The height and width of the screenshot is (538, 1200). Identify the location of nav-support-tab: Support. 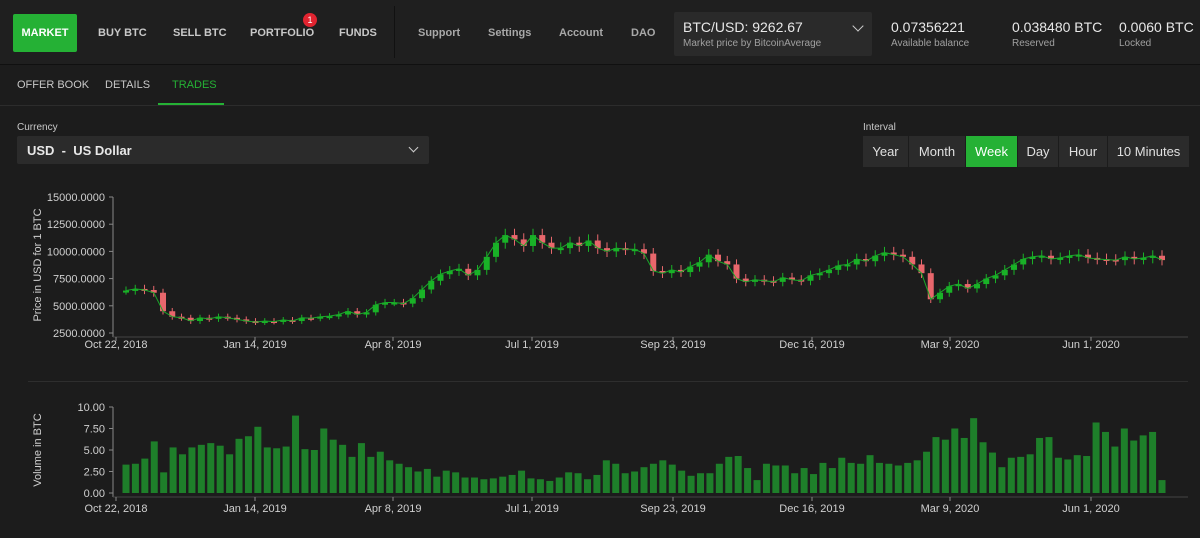
(439, 33).